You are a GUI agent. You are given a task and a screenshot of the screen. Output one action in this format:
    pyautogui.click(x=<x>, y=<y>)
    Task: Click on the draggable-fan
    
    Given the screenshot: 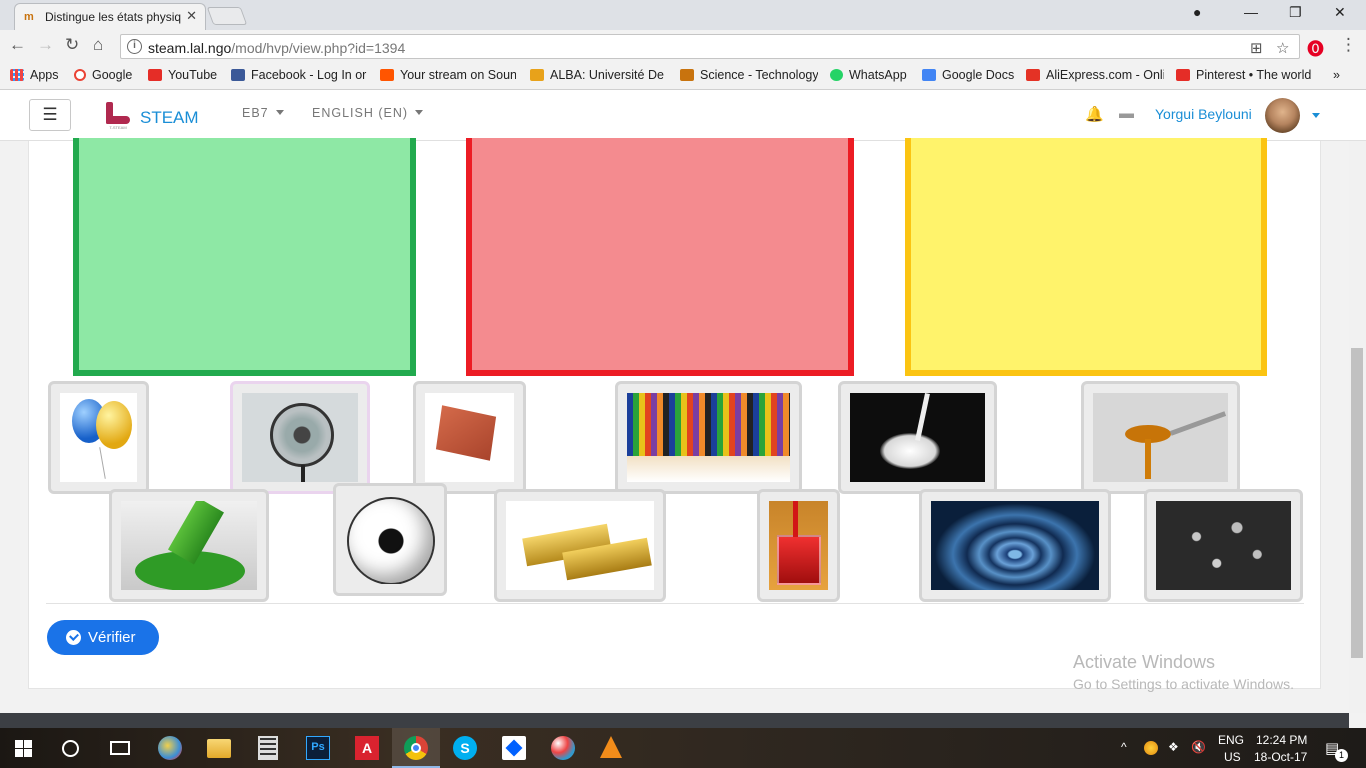 What is the action you would take?
    pyautogui.click(x=300, y=437)
    